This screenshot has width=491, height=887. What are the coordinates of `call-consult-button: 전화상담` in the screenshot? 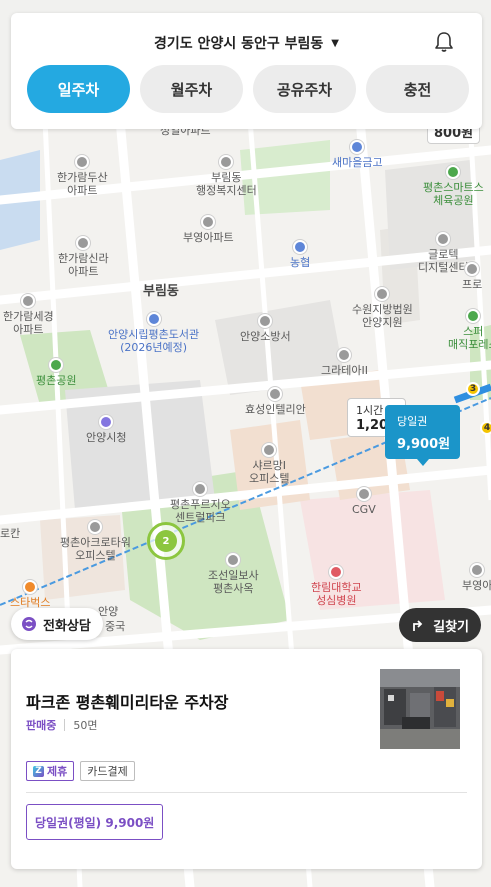 It's located at (57, 624).